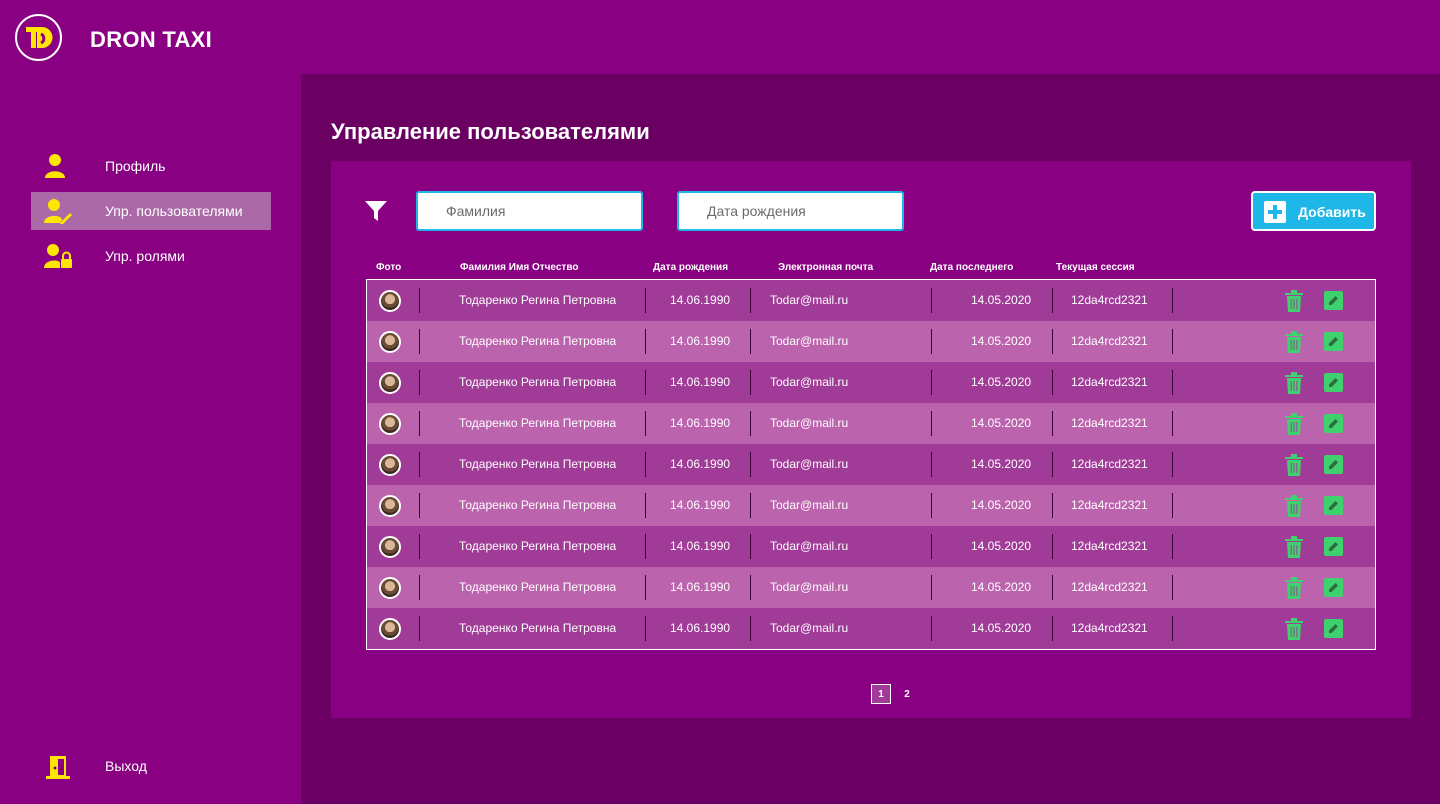 This screenshot has height=804, width=1440. Describe the element at coordinates (135, 166) in the screenshot. I see `sidebar-item-label: Профиль` at that location.